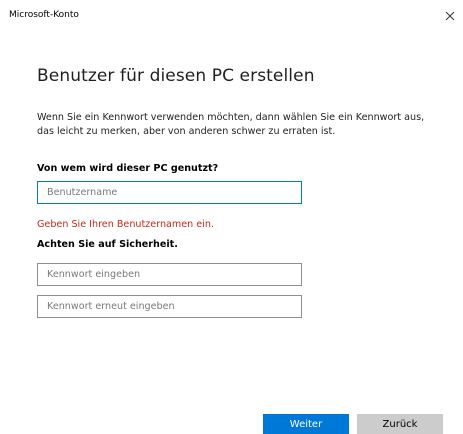  I want to click on user-section-label: Von wem wird dieser PC genutzt?, so click(128, 168).